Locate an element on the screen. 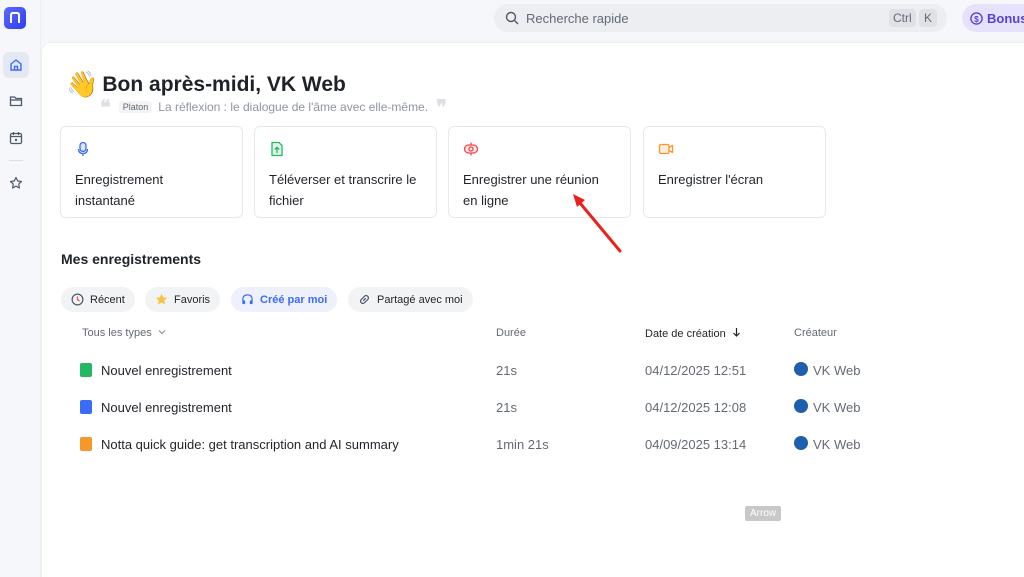 The width and height of the screenshot is (1024, 577). page-title: Bon après-midi, VK Web is located at coordinates (224, 84).